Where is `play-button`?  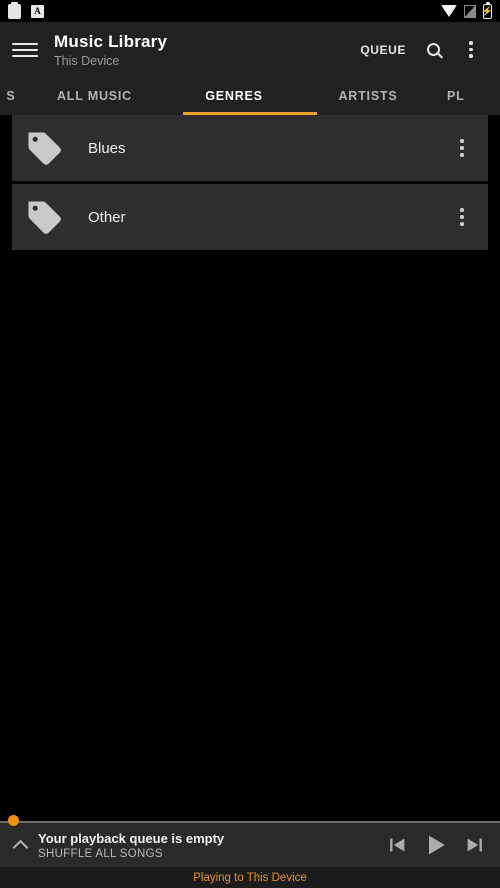
play-button is located at coordinates (436, 845).